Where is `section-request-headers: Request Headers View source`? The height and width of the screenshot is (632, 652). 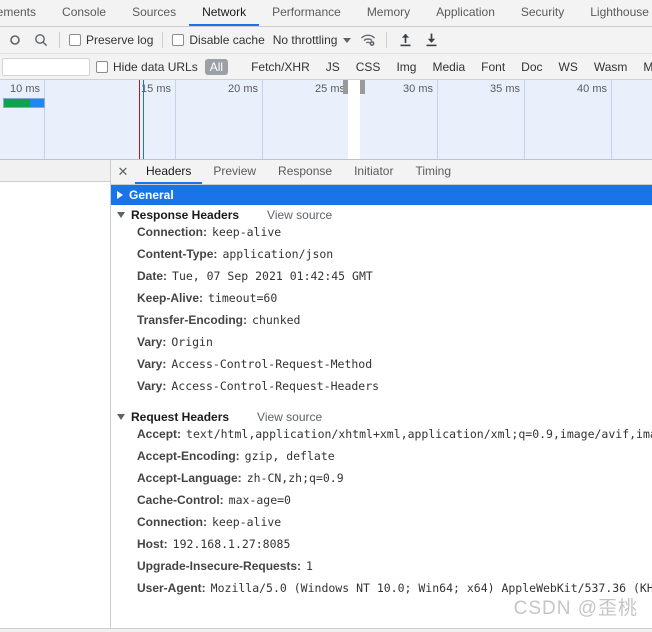
section-request-headers: Request Headers View source is located at coordinates (381, 417).